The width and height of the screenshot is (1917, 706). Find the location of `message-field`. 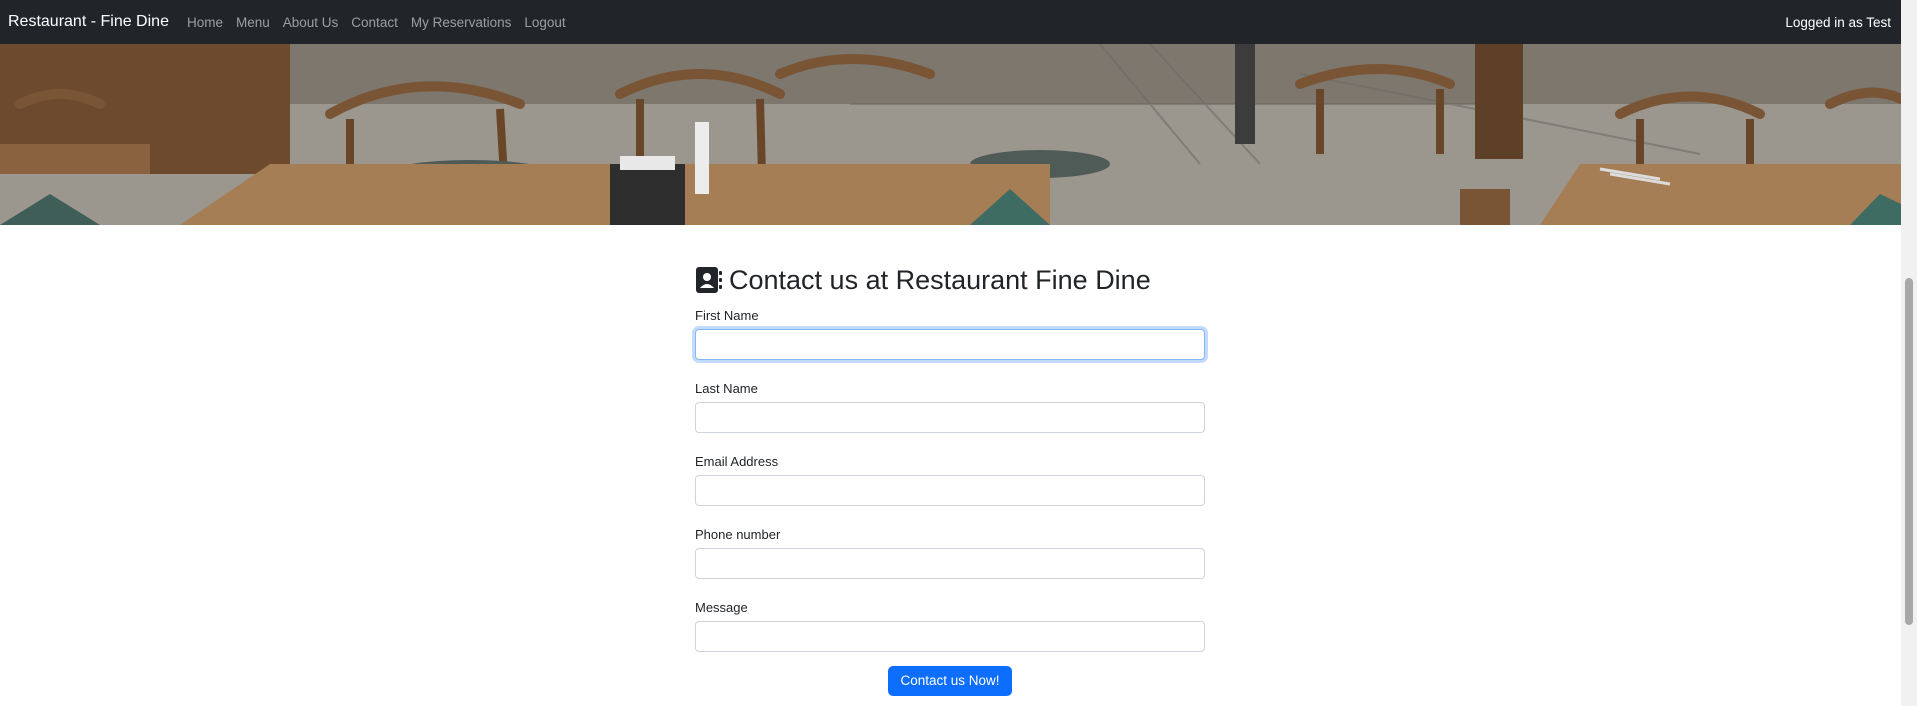

message-field is located at coordinates (950, 636).